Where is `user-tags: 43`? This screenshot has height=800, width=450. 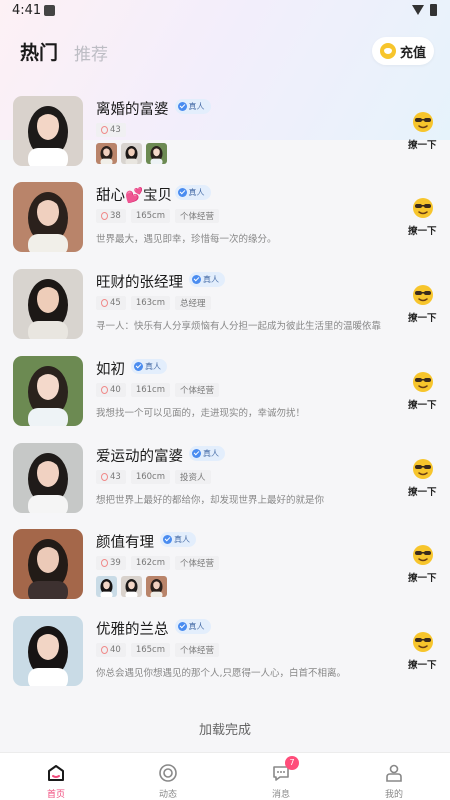
user-tags: 43 is located at coordinates (111, 130).